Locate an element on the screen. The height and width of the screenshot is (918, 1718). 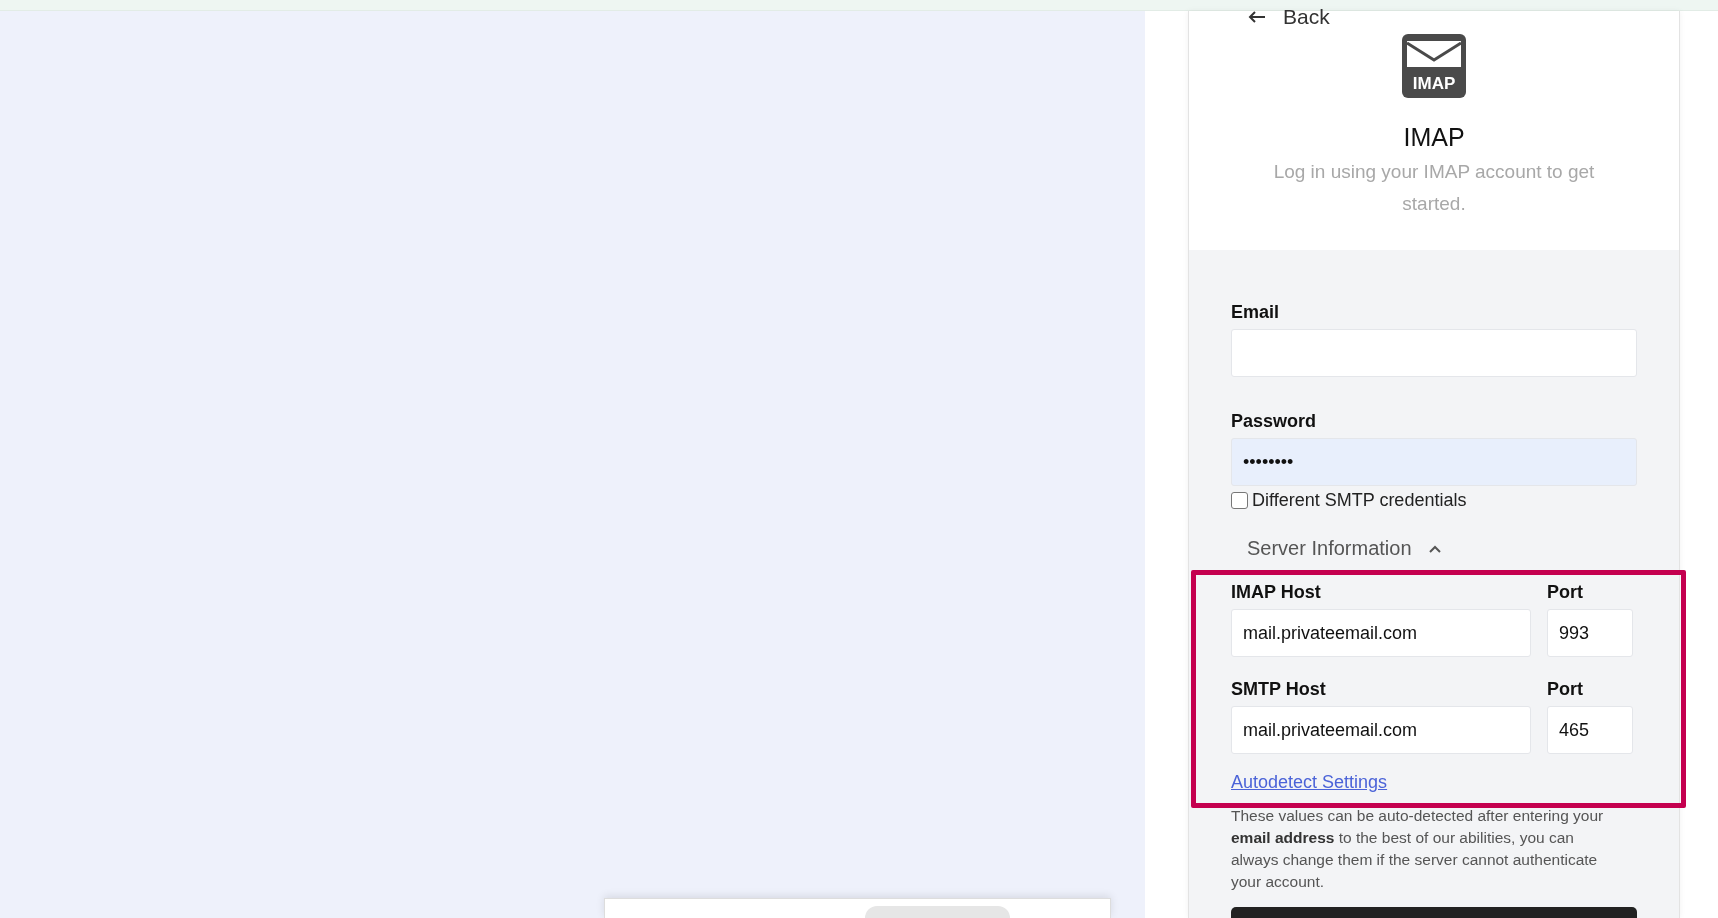
port-field: 993 is located at coordinates (1590, 633).